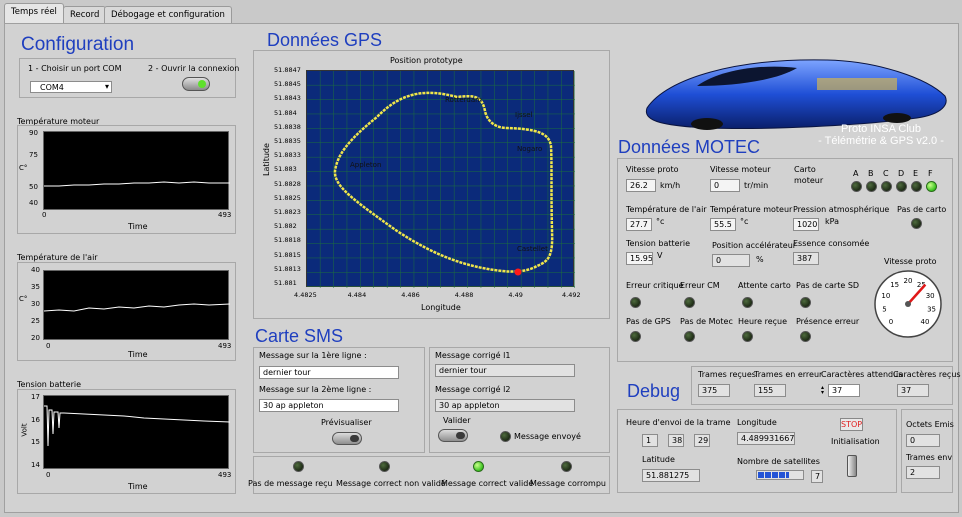  Describe the element at coordinates (266, 159) in the screenshot. I see `gps-y-label: Latitude` at that location.